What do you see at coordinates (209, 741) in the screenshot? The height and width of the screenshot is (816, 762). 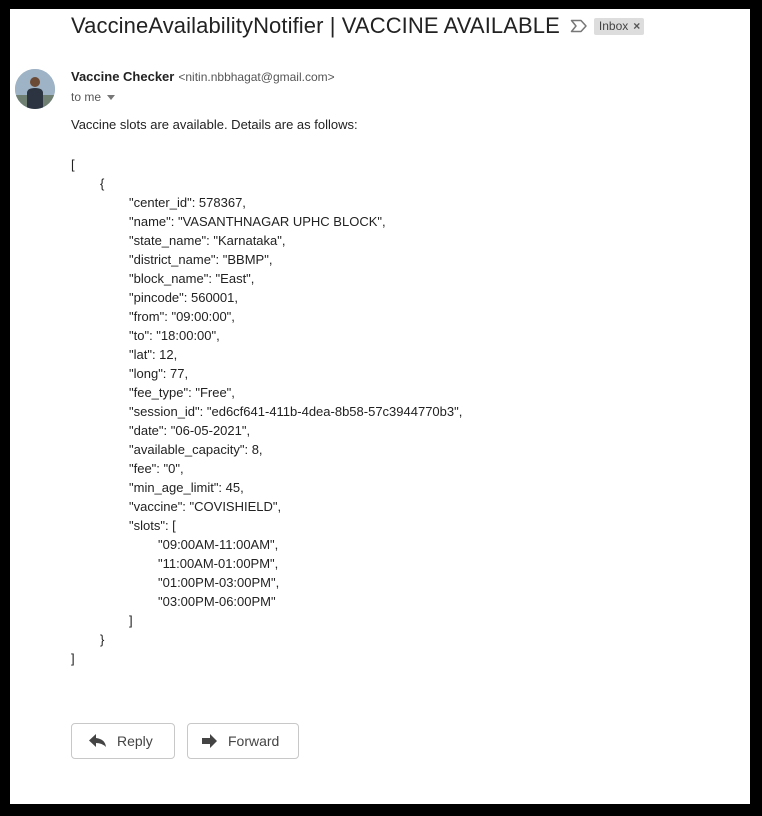 I see `forward-arrow-icon` at bounding box center [209, 741].